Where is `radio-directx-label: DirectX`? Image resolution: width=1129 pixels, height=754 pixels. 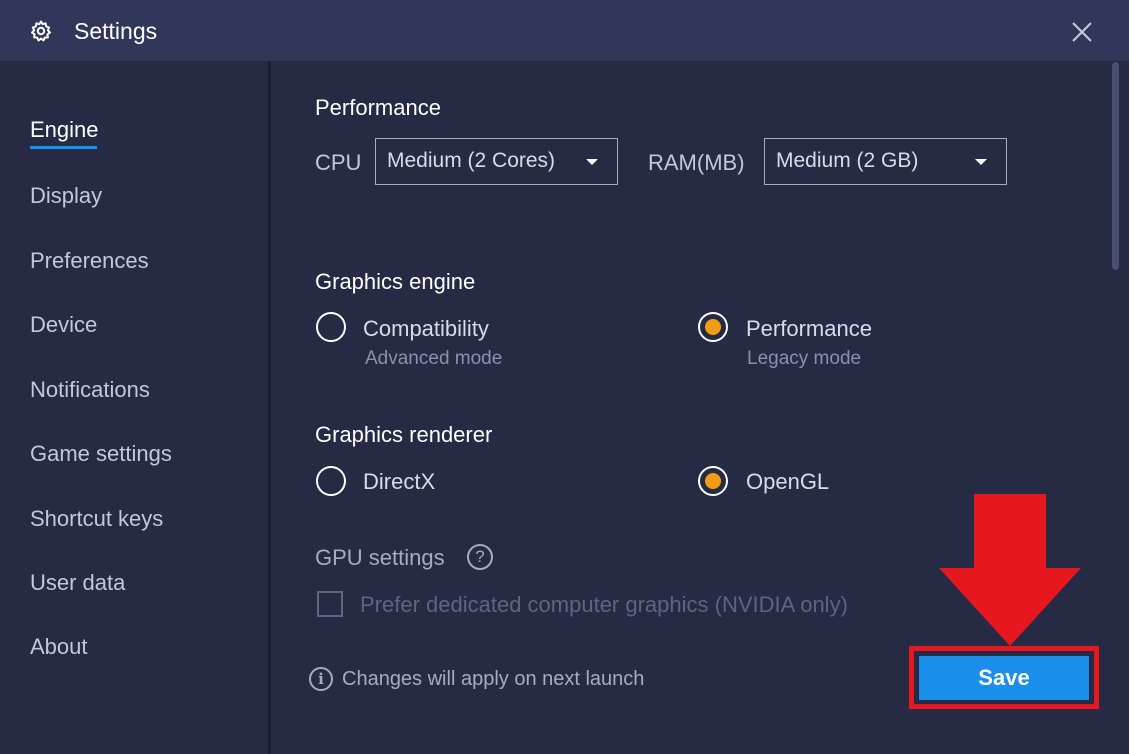
radio-directx-label: DirectX is located at coordinates (399, 482).